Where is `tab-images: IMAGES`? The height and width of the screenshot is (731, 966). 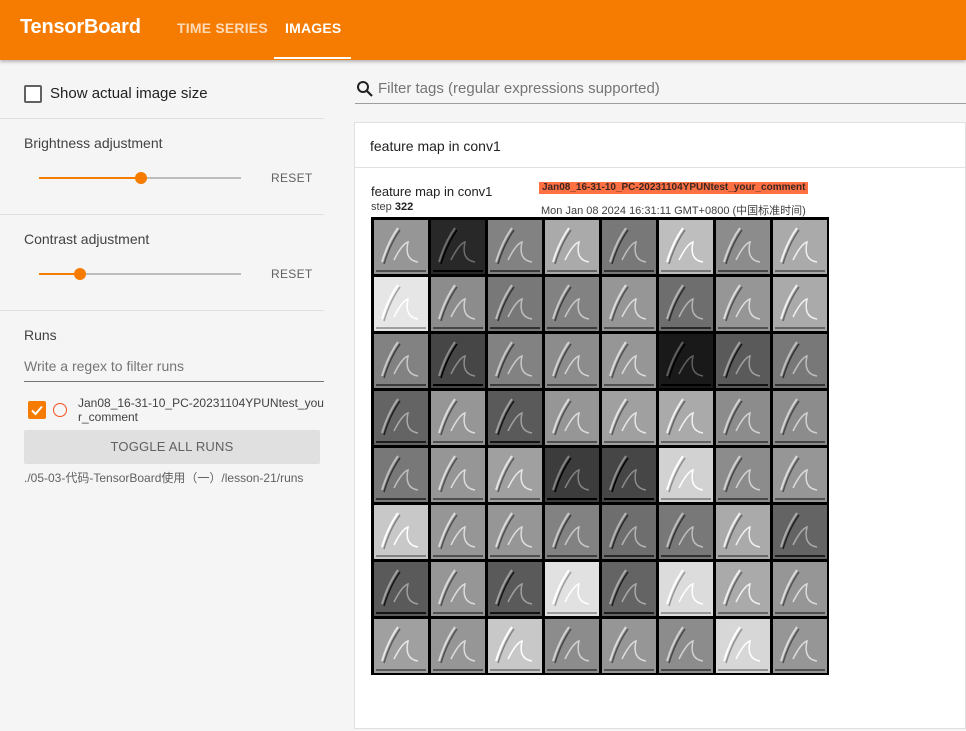
tab-images: IMAGES is located at coordinates (313, 28).